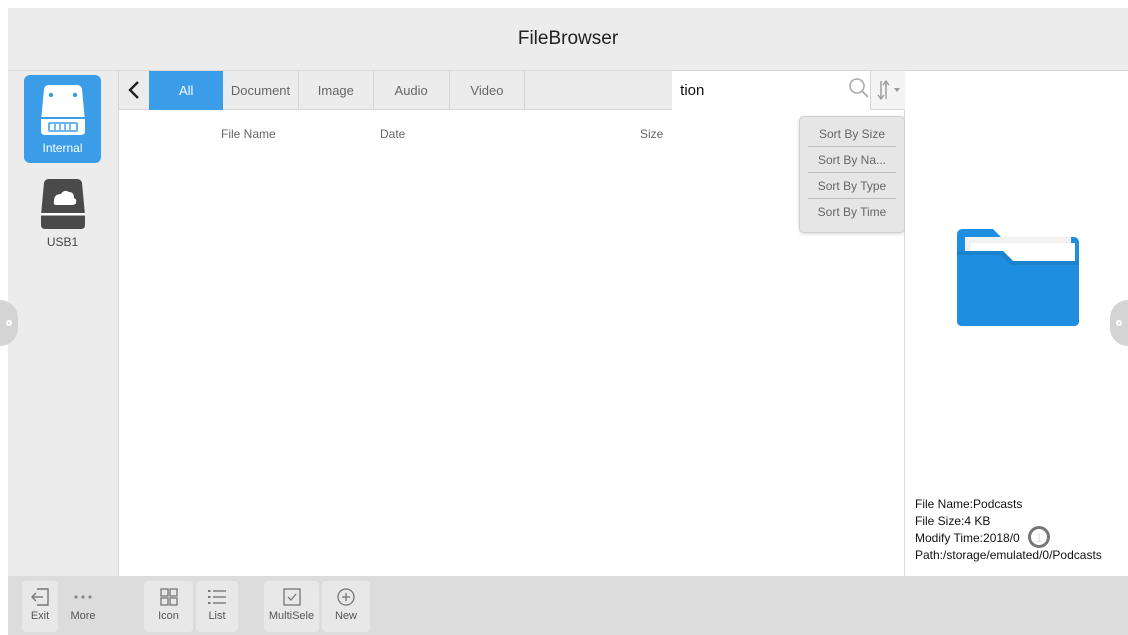  I want to click on tab-document: Document, so click(261, 90).